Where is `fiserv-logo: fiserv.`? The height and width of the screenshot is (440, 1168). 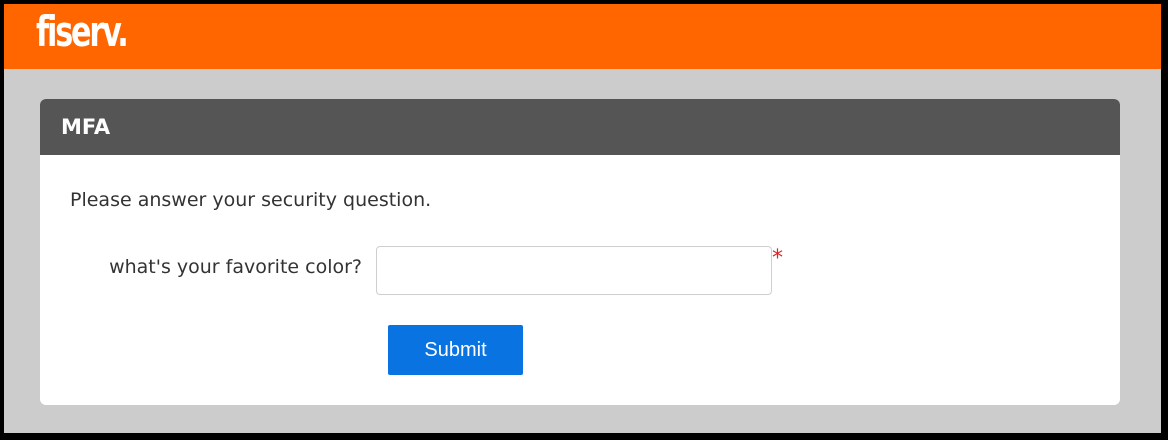 fiserv-logo: fiserv. is located at coordinates (82, 31).